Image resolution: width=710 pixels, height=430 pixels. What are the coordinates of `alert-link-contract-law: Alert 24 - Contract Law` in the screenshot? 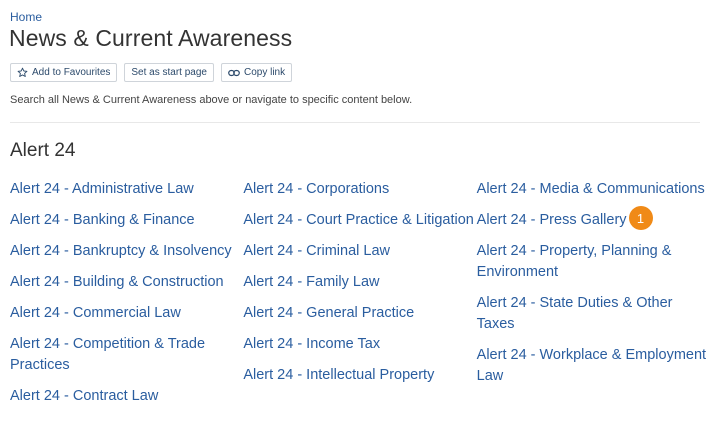 It's located at (126, 396).